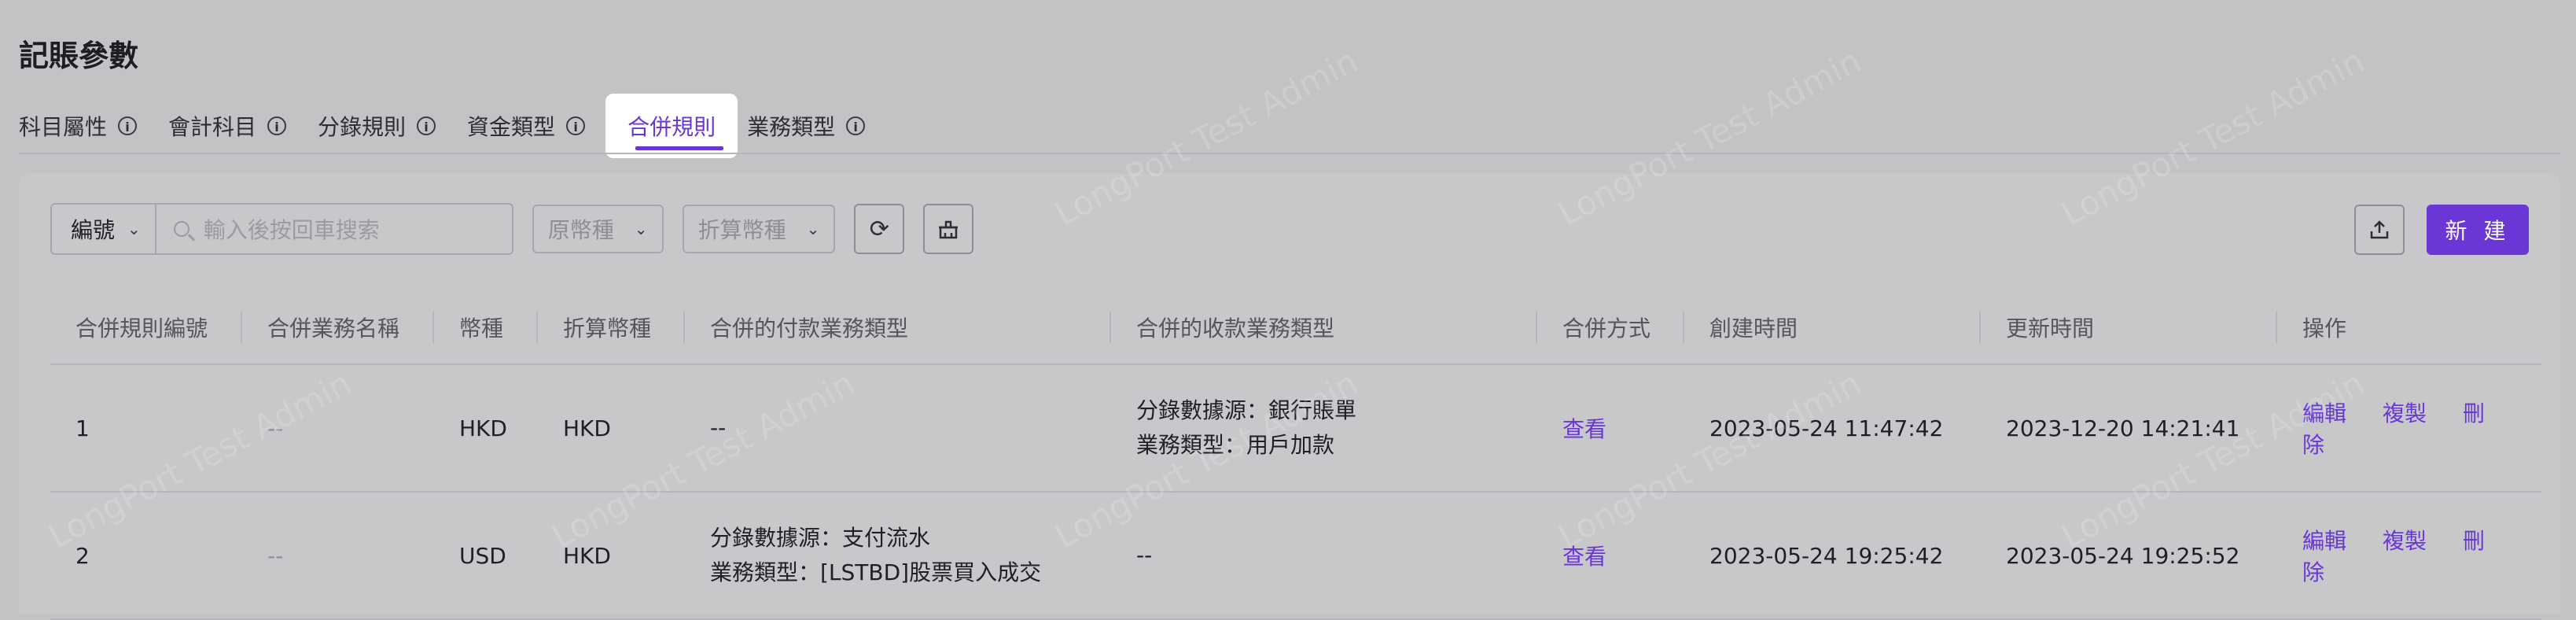  Describe the element at coordinates (64, 127) in the screenshot. I see `tab-label: 科目屬性` at that location.